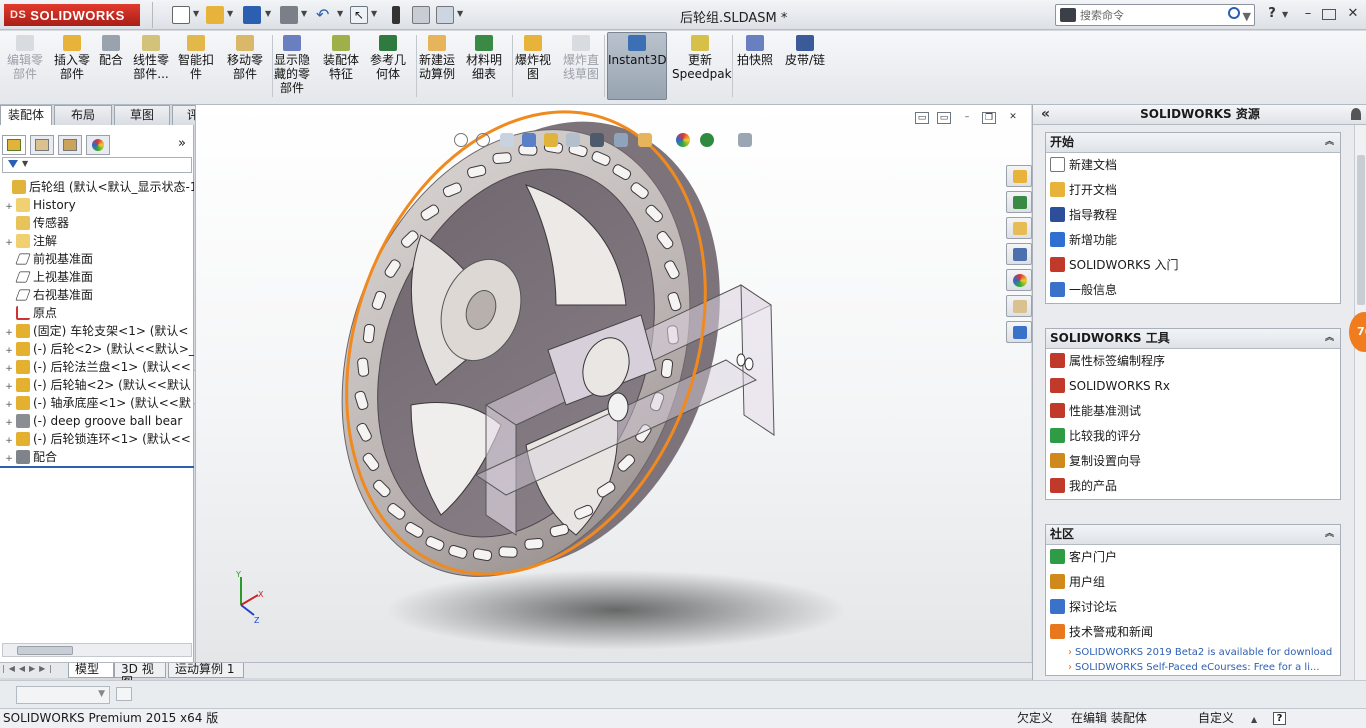  Describe the element at coordinates (421, 15) in the screenshot. I see `file-properties-icon` at that location.